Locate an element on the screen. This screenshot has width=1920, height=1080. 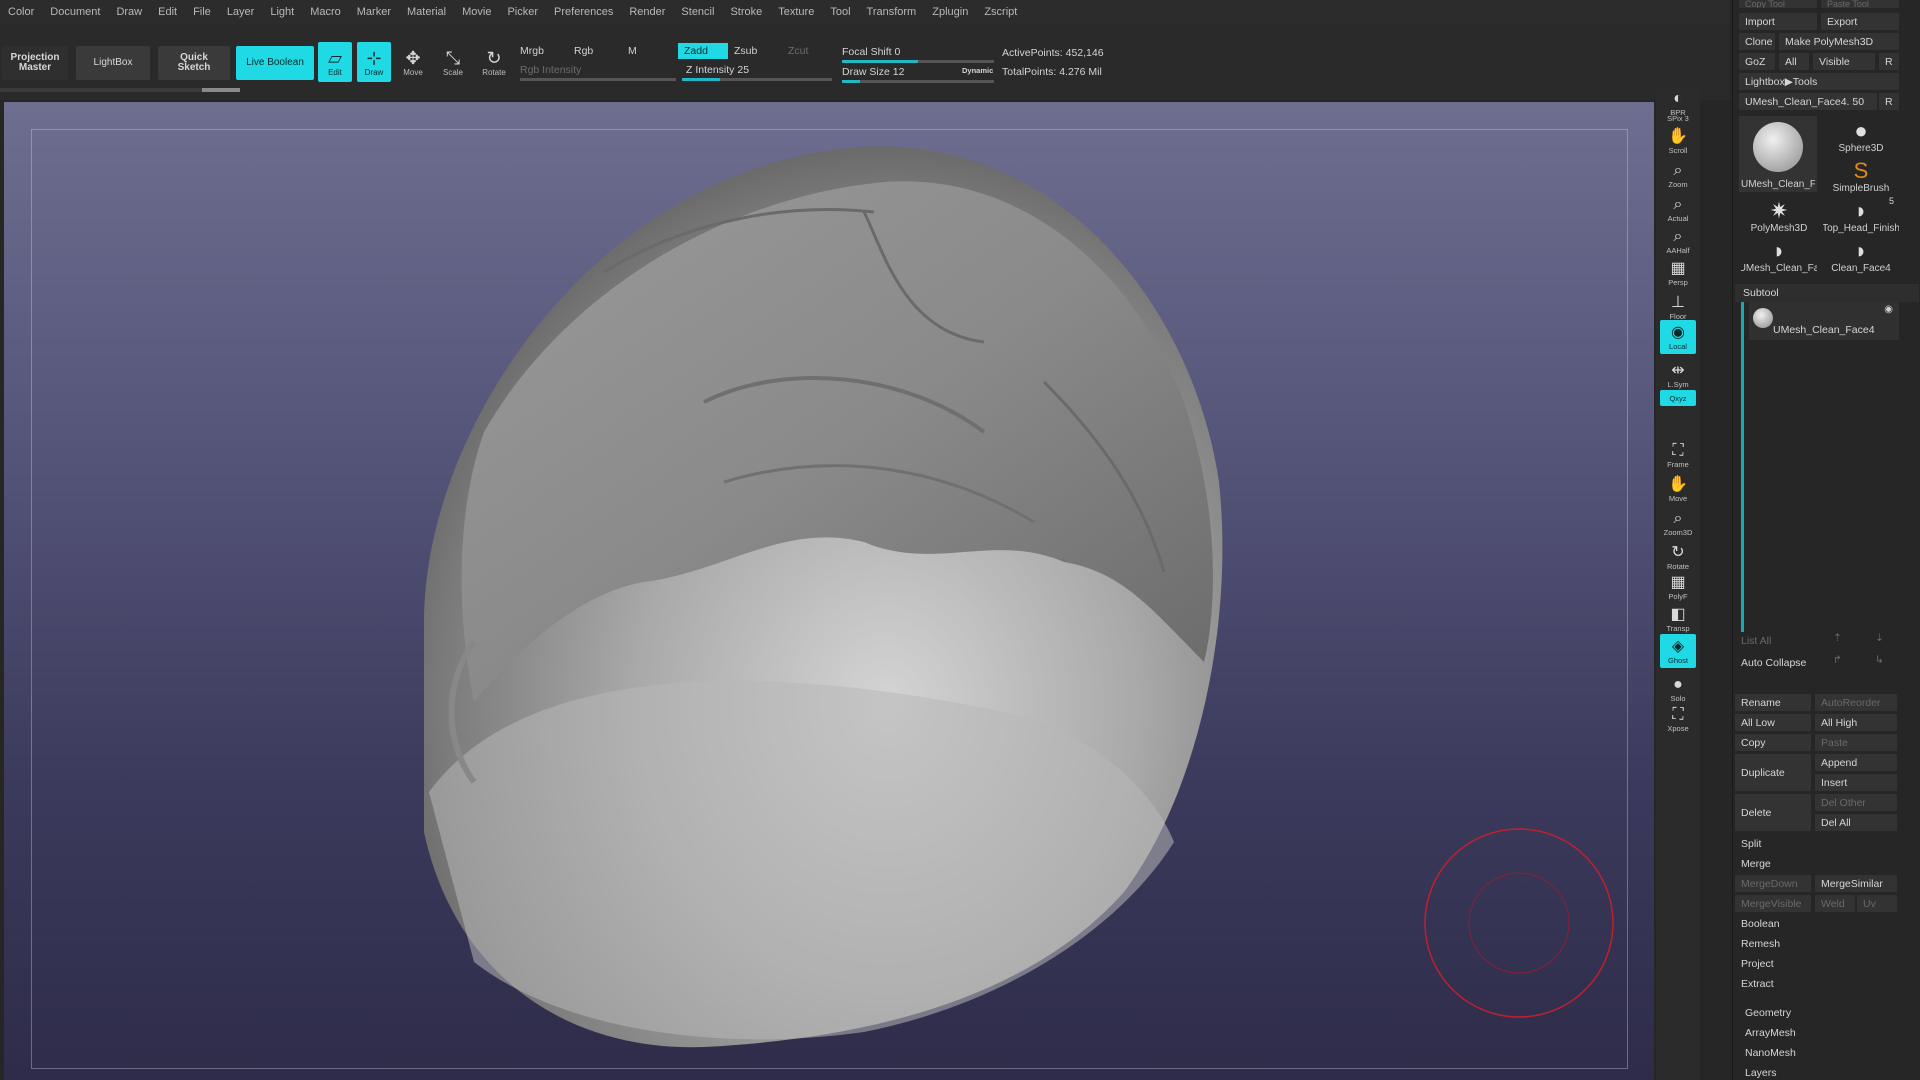
list-all-button: List All is located at coordinates (1775, 640).